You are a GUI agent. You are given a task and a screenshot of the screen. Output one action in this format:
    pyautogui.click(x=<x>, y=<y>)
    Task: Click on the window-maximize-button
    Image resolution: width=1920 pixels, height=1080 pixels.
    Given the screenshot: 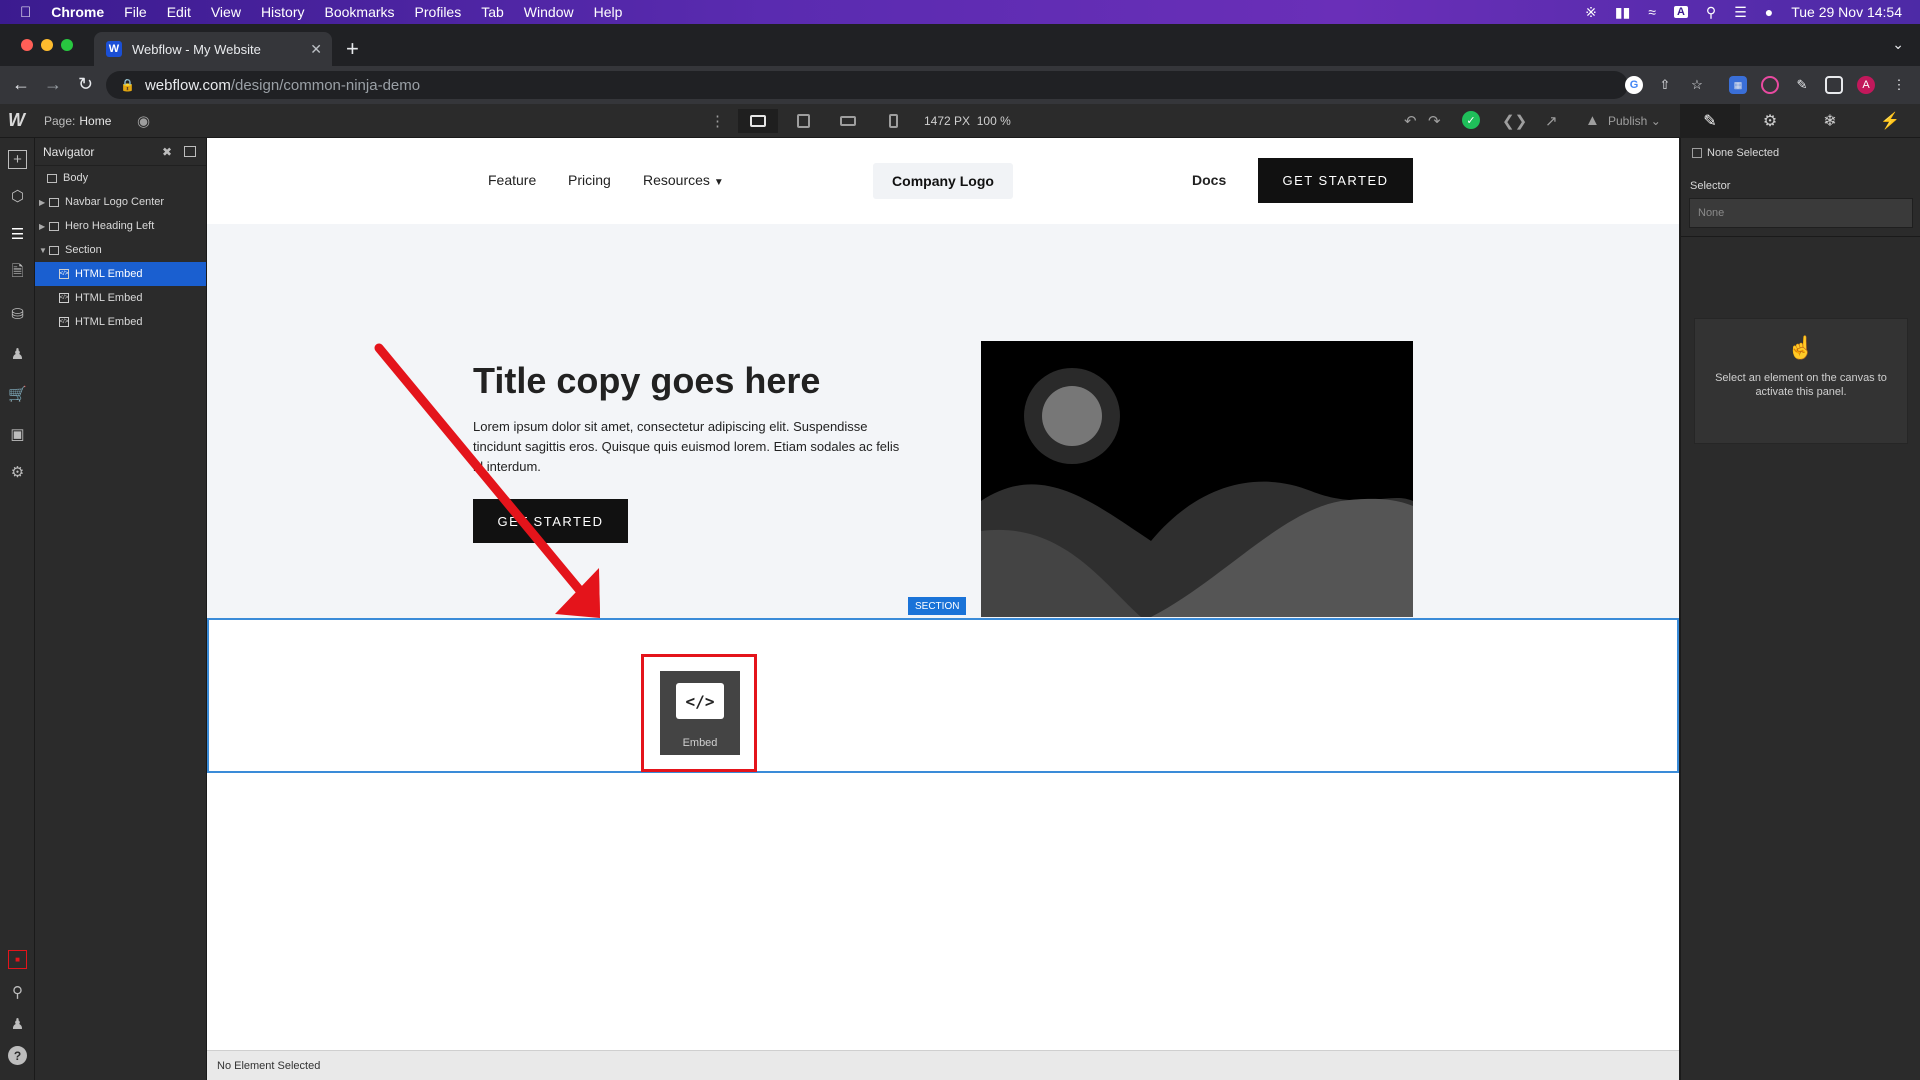 What is the action you would take?
    pyautogui.click(x=67, y=45)
    